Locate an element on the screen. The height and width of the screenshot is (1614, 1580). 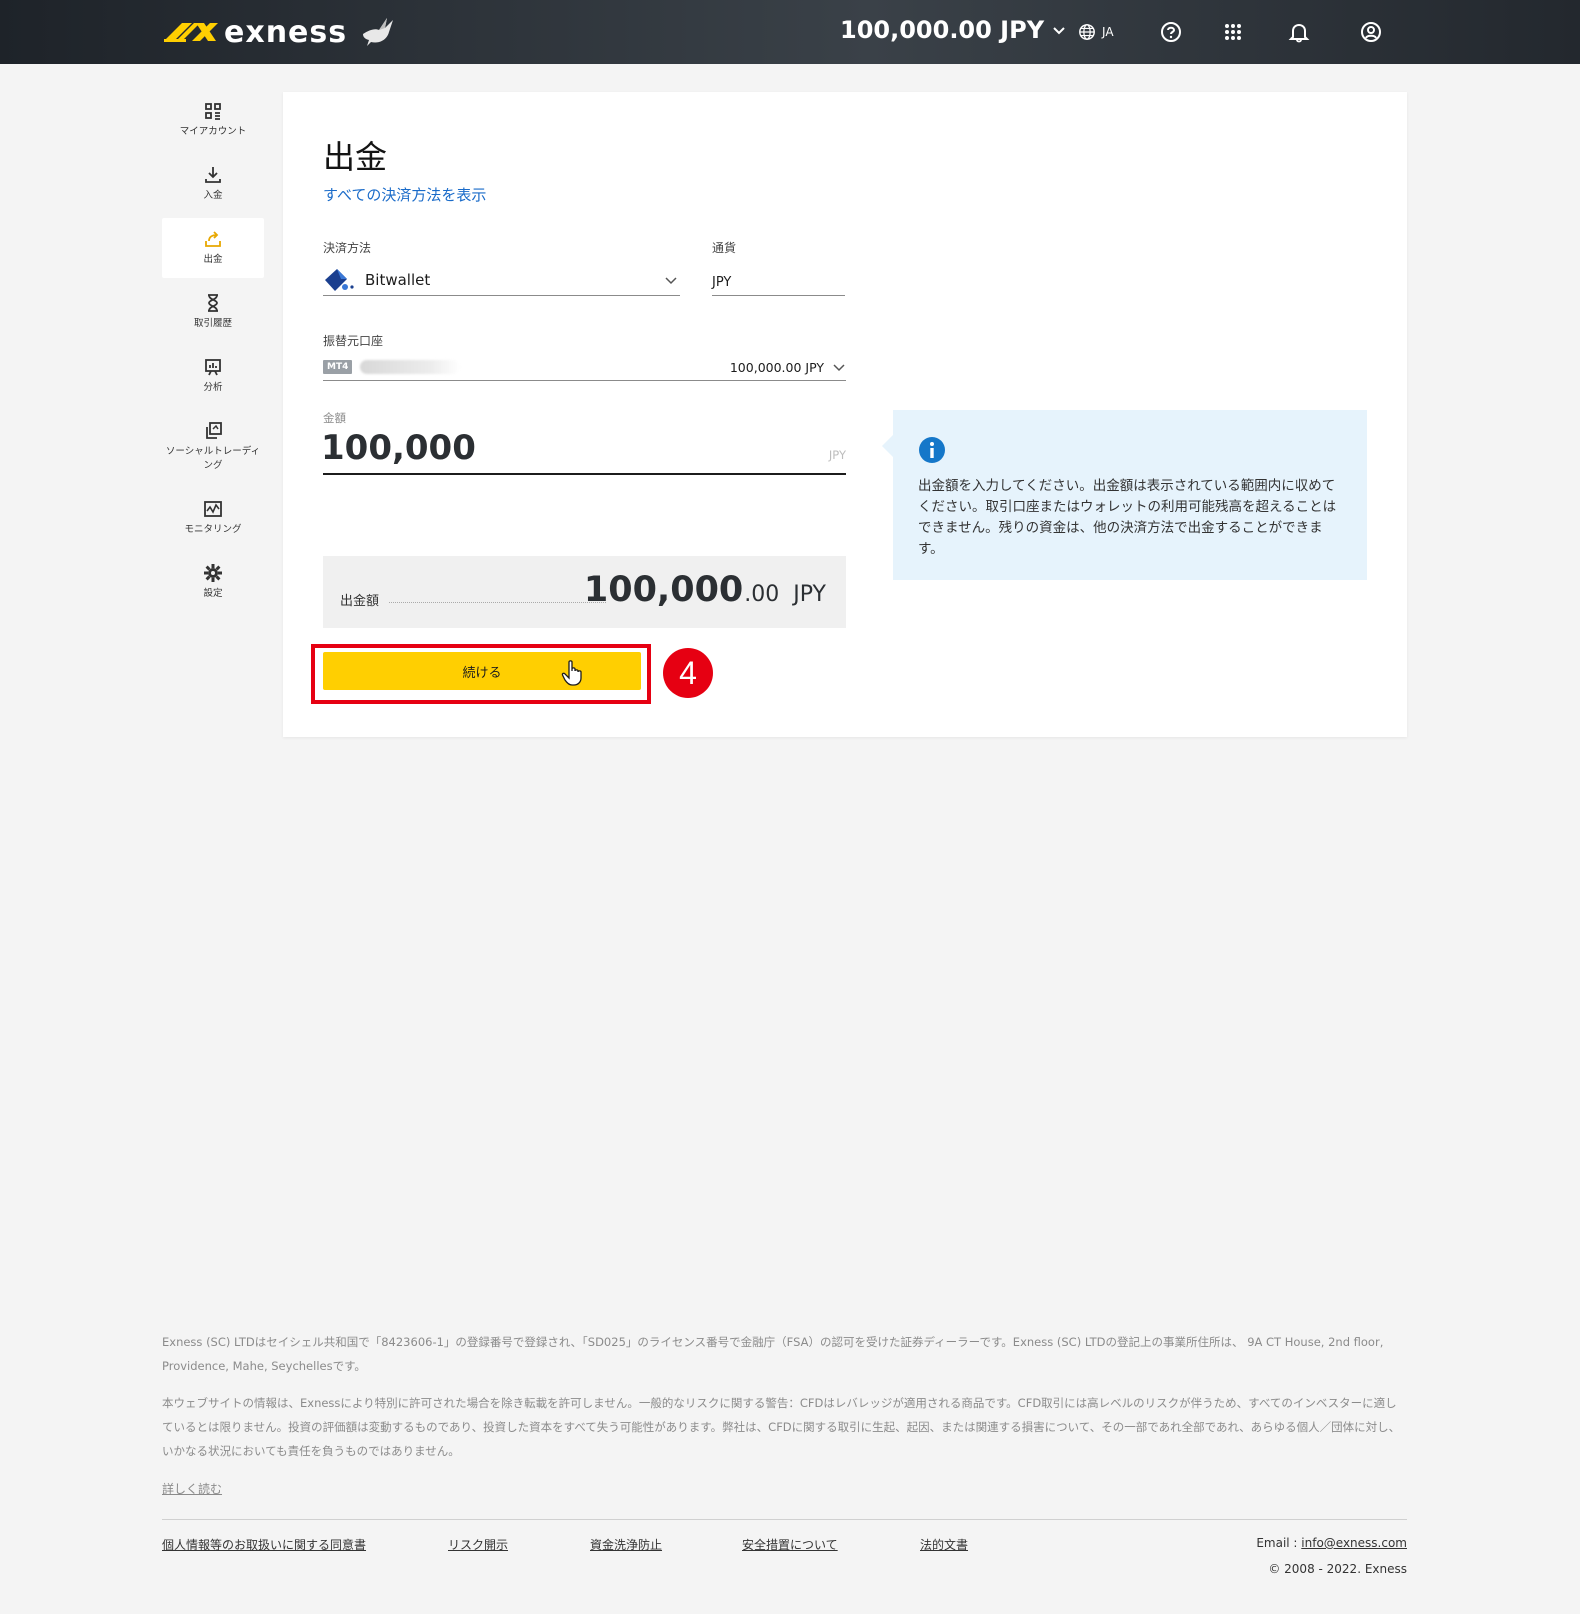
sidebar-item-label: 出金 is located at coordinates (213, 259).